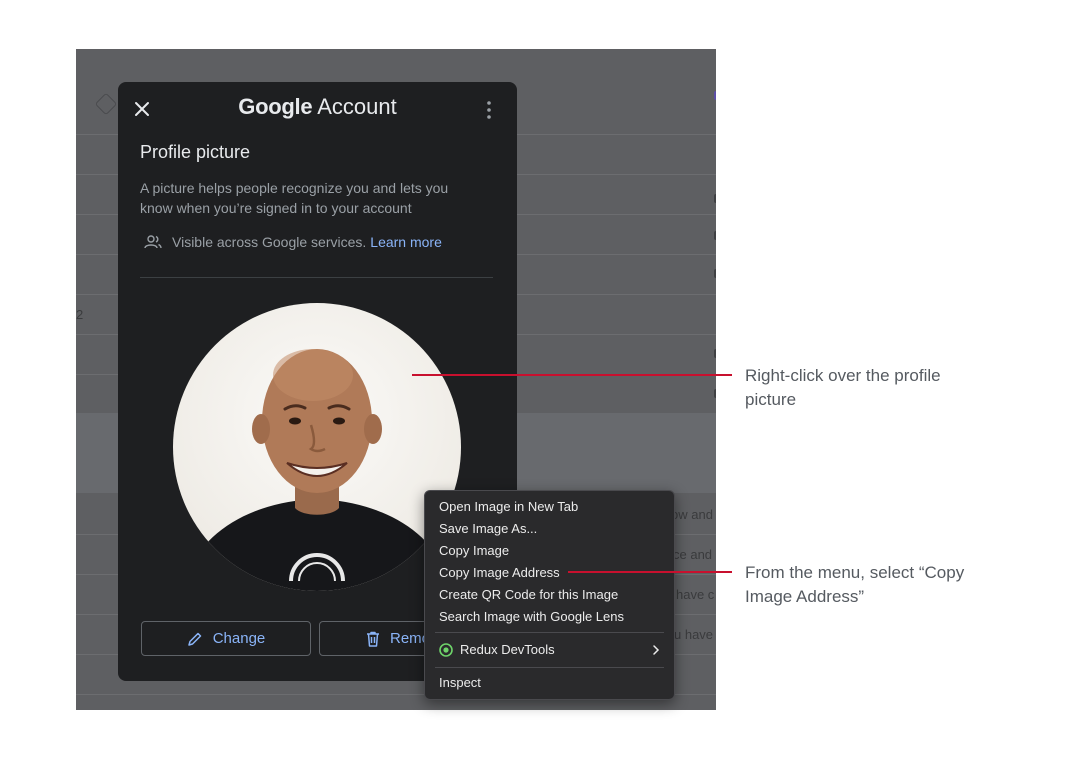 The width and height of the screenshot is (1075, 764). Describe the element at coordinates (373, 639) in the screenshot. I see `trash-icon` at that location.